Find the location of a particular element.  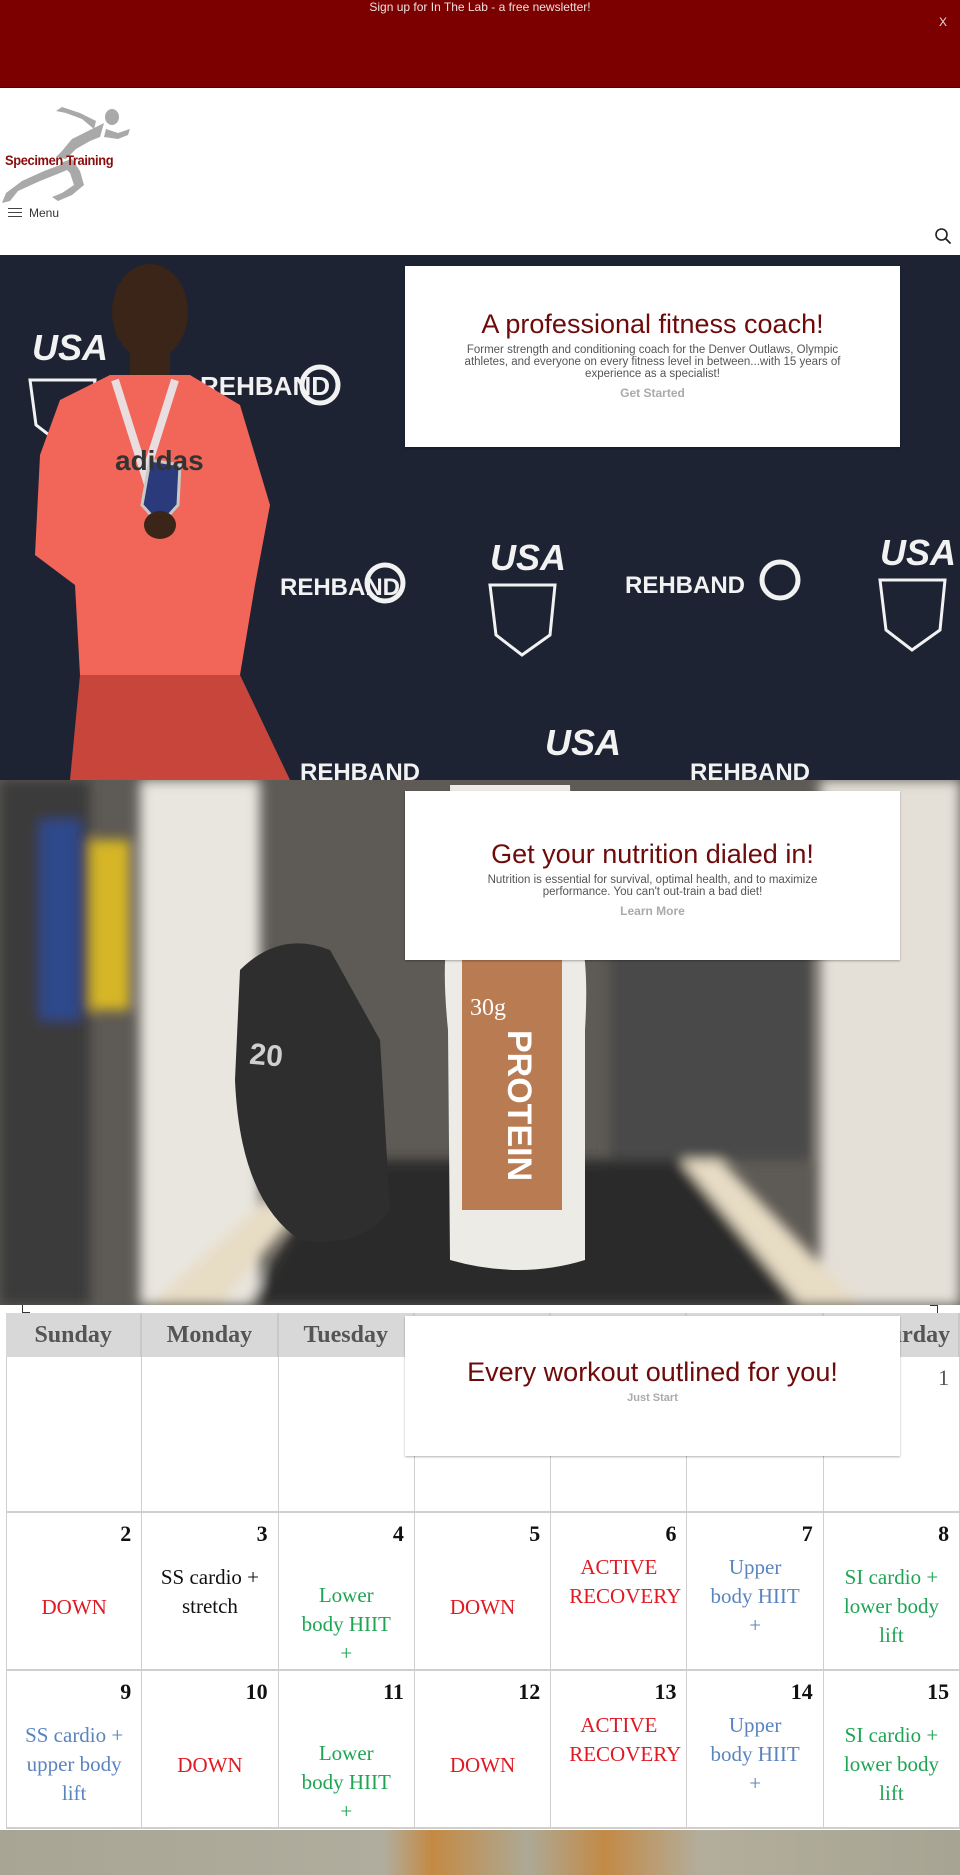

day-number: 14 is located at coordinates (801, 1691).